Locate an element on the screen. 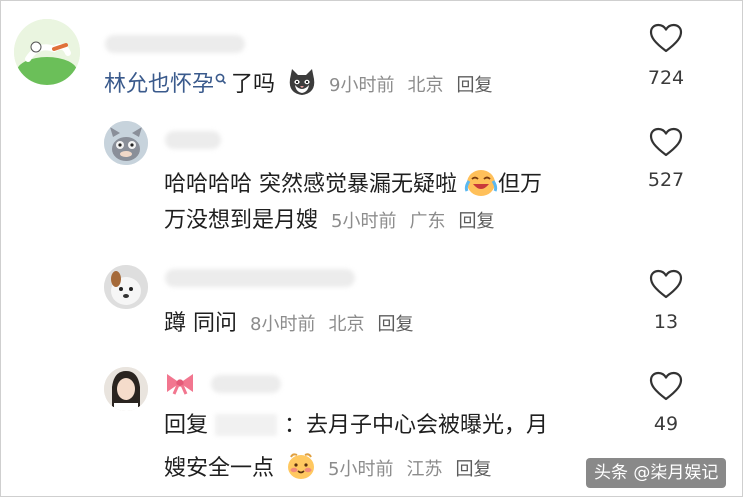  watermark: 头条 @柒月娱记 is located at coordinates (656, 473).